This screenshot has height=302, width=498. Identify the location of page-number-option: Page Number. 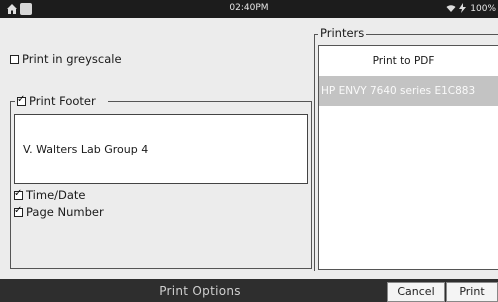
(59, 212).